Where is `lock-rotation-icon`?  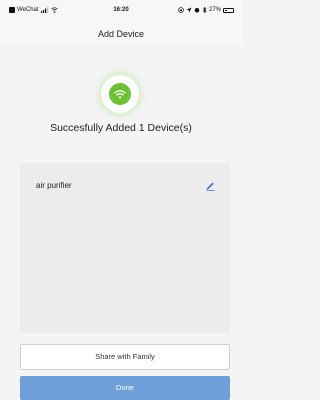 lock-rotation-icon is located at coordinates (181, 10).